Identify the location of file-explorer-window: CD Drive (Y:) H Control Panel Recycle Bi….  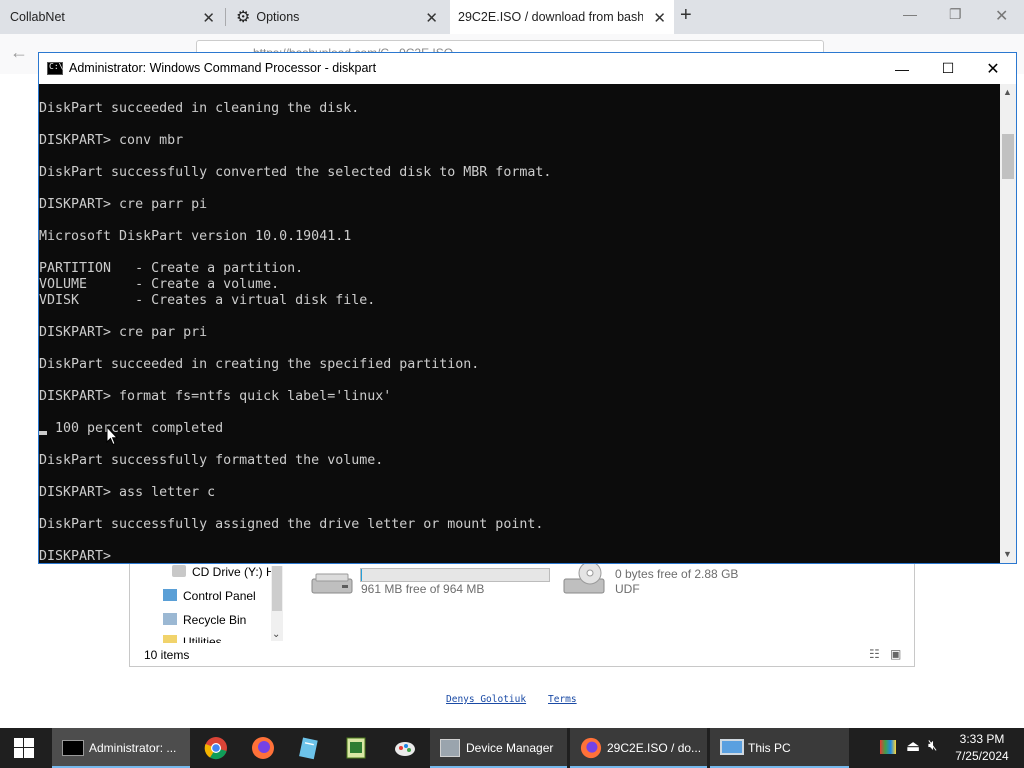
(522, 613).